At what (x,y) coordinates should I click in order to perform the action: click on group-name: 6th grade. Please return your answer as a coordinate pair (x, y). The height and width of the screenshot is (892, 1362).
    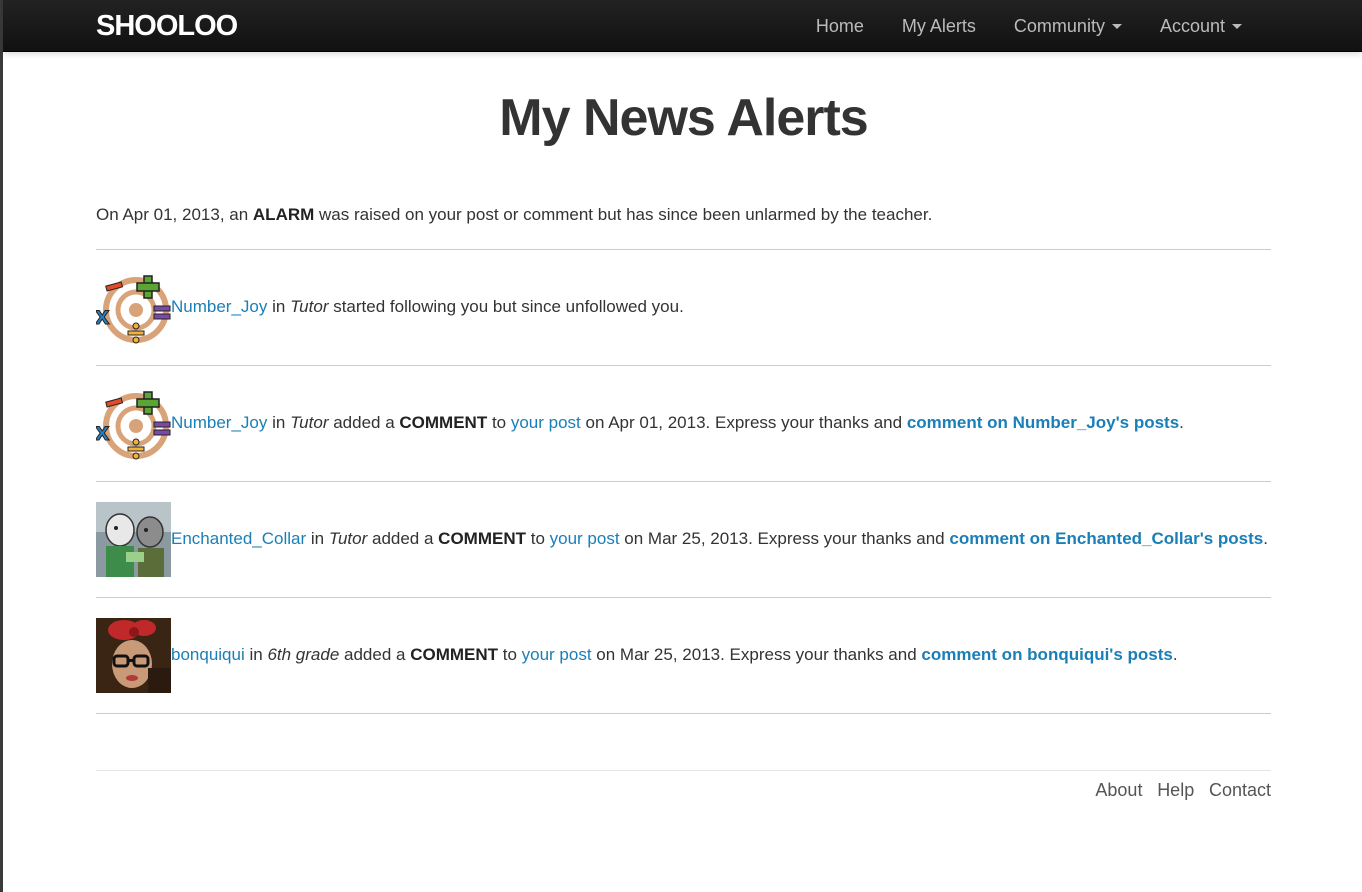
    Looking at the image, I should click on (303, 654).